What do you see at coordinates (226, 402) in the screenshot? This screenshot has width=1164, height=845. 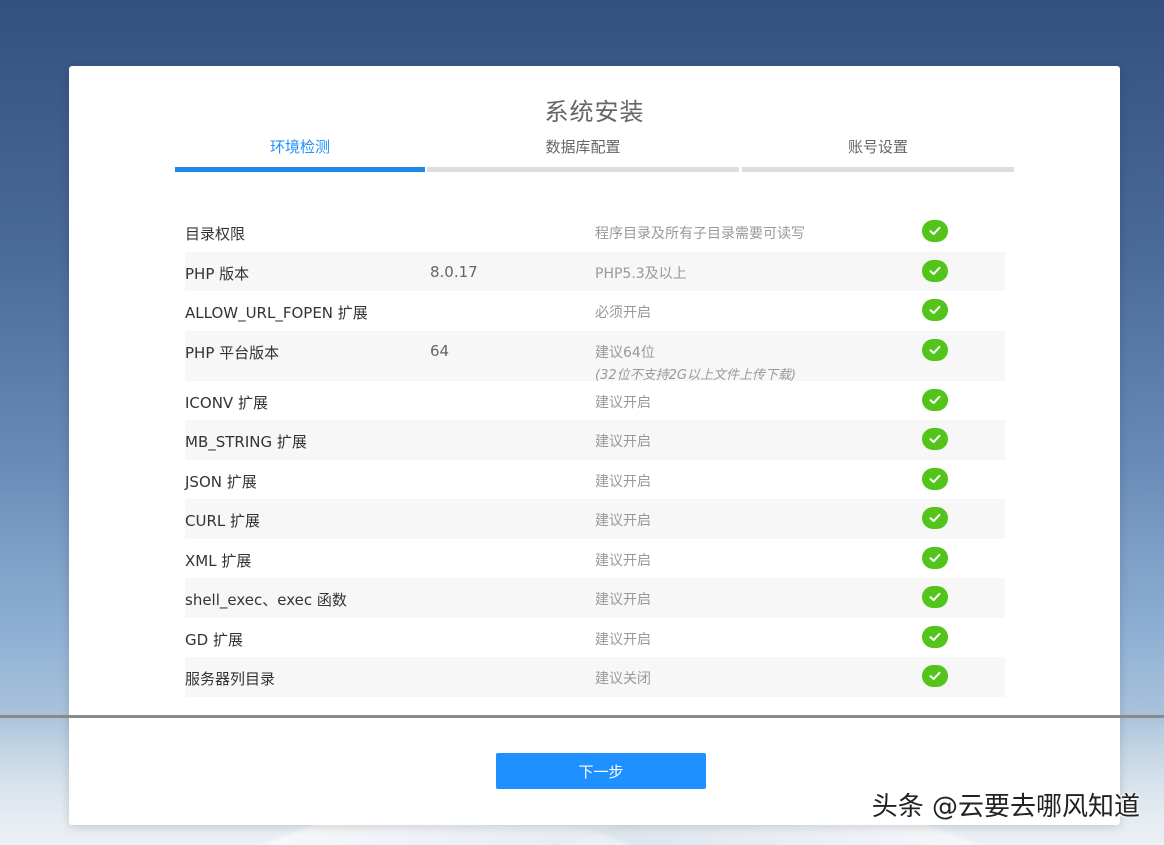 I see `check-name: ICONV 扩展` at bounding box center [226, 402].